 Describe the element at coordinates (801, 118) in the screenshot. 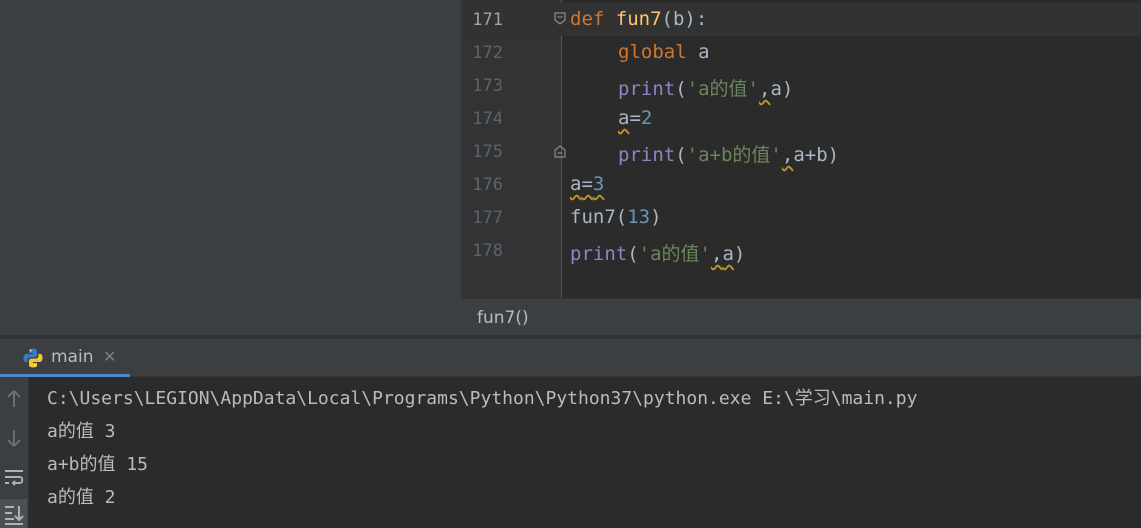

I see `code-line: 174 a=2` at that location.